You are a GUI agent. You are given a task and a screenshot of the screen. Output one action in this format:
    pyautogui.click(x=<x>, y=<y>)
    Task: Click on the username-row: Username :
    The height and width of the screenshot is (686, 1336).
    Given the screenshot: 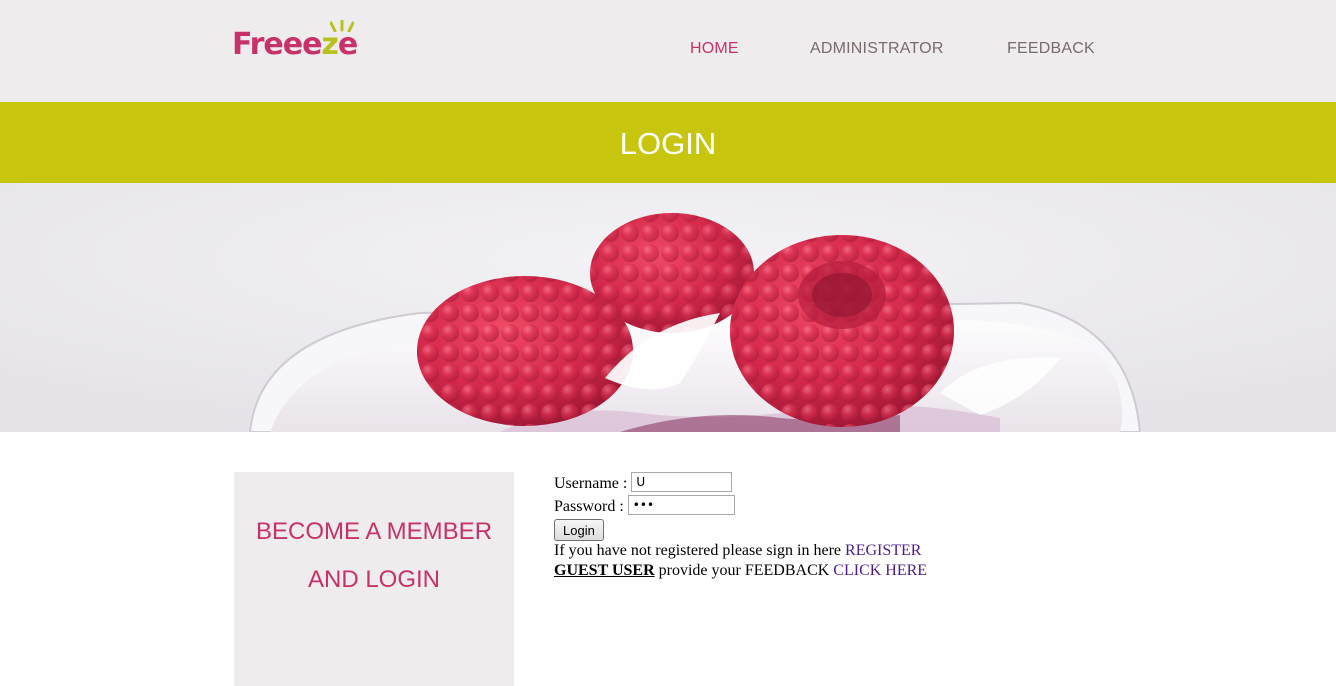 What is the action you would take?
    pyautogui.click(x=740, y=483)
    